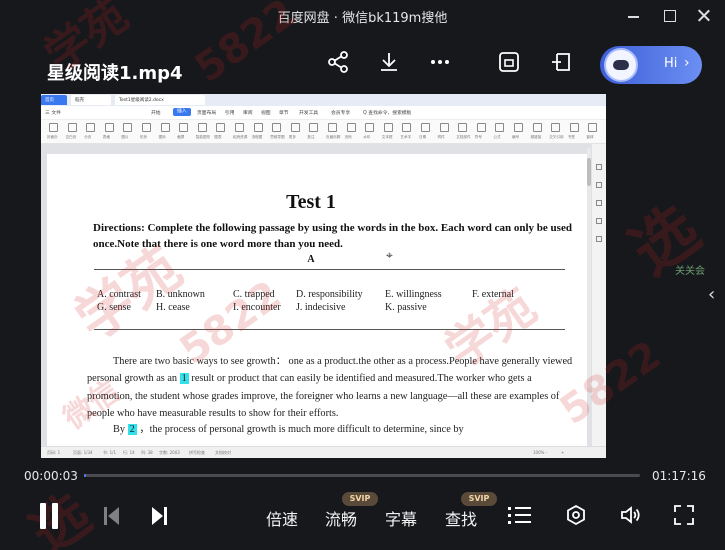 The image size is (725, 550). I want to click on next-button, so click(160, 516).